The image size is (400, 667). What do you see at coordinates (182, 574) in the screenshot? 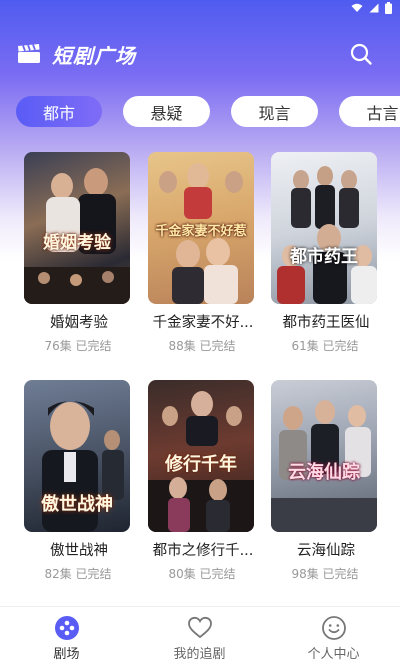
I see `episode-count: 80集` at bounding box center [182, 574].